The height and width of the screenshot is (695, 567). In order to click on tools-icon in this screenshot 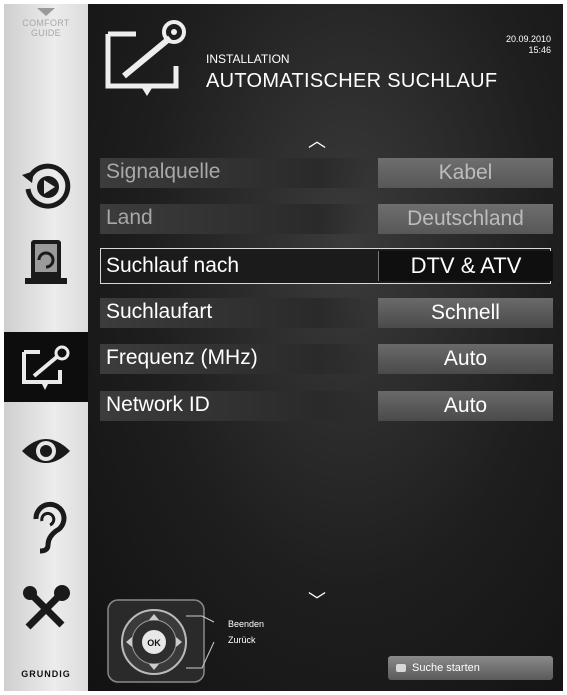, I will do `click(46, 607)`.